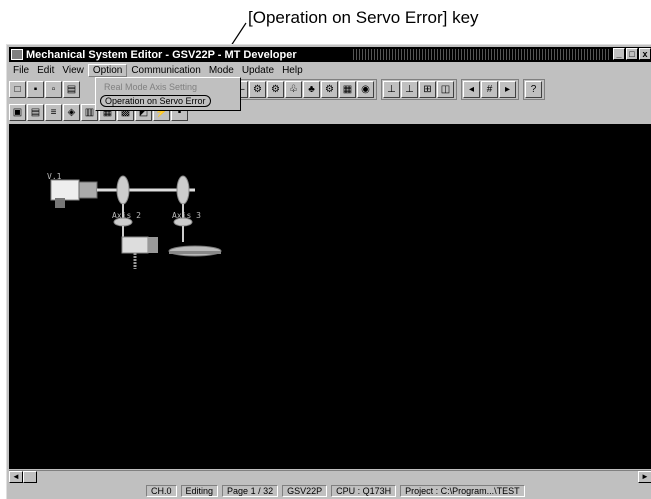  I want to click on status-mode: Editing, so click(199, 490).